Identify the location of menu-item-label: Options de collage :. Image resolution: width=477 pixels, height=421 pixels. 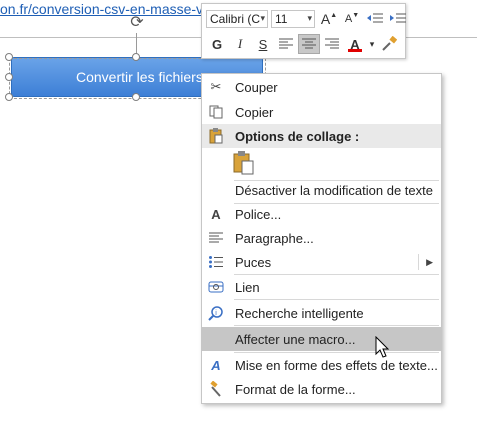
(297, 136).